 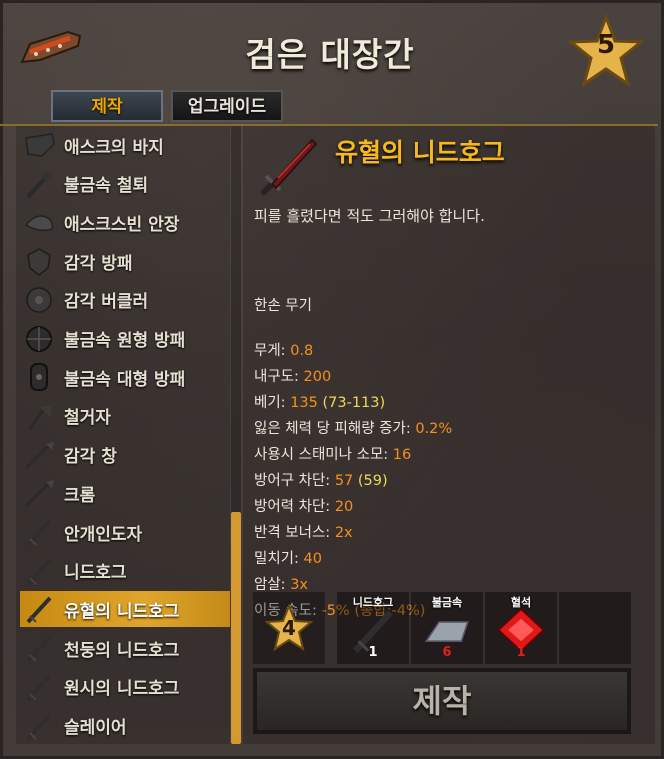 I want to click on stat-label: 내구도:, so click(x=279, y=377).